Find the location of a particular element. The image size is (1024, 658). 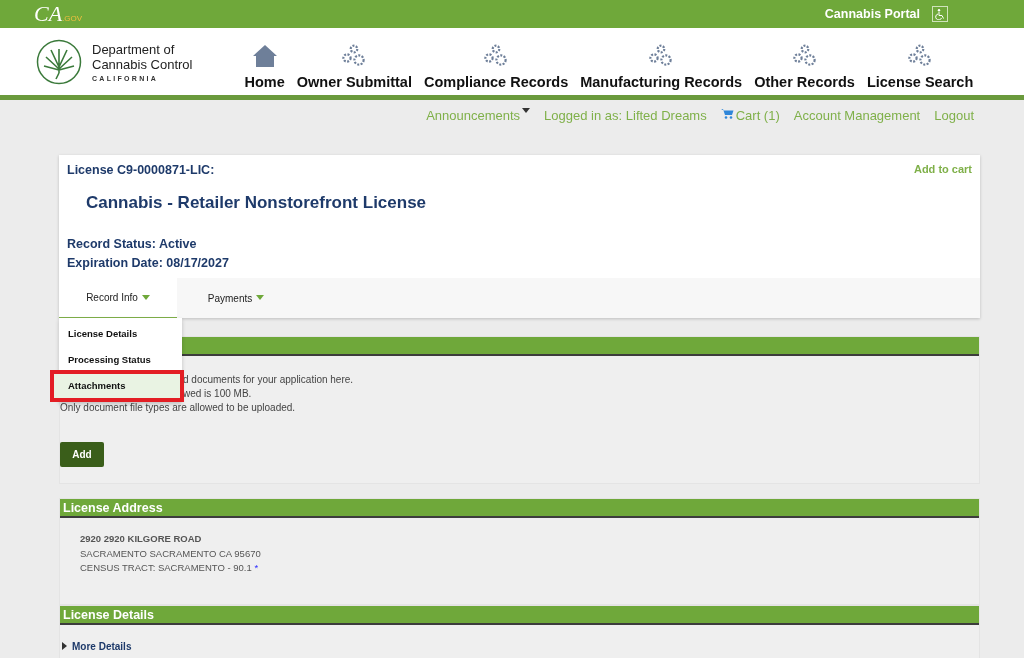

nav-item: Other Records is located at coordinates (804, 61).